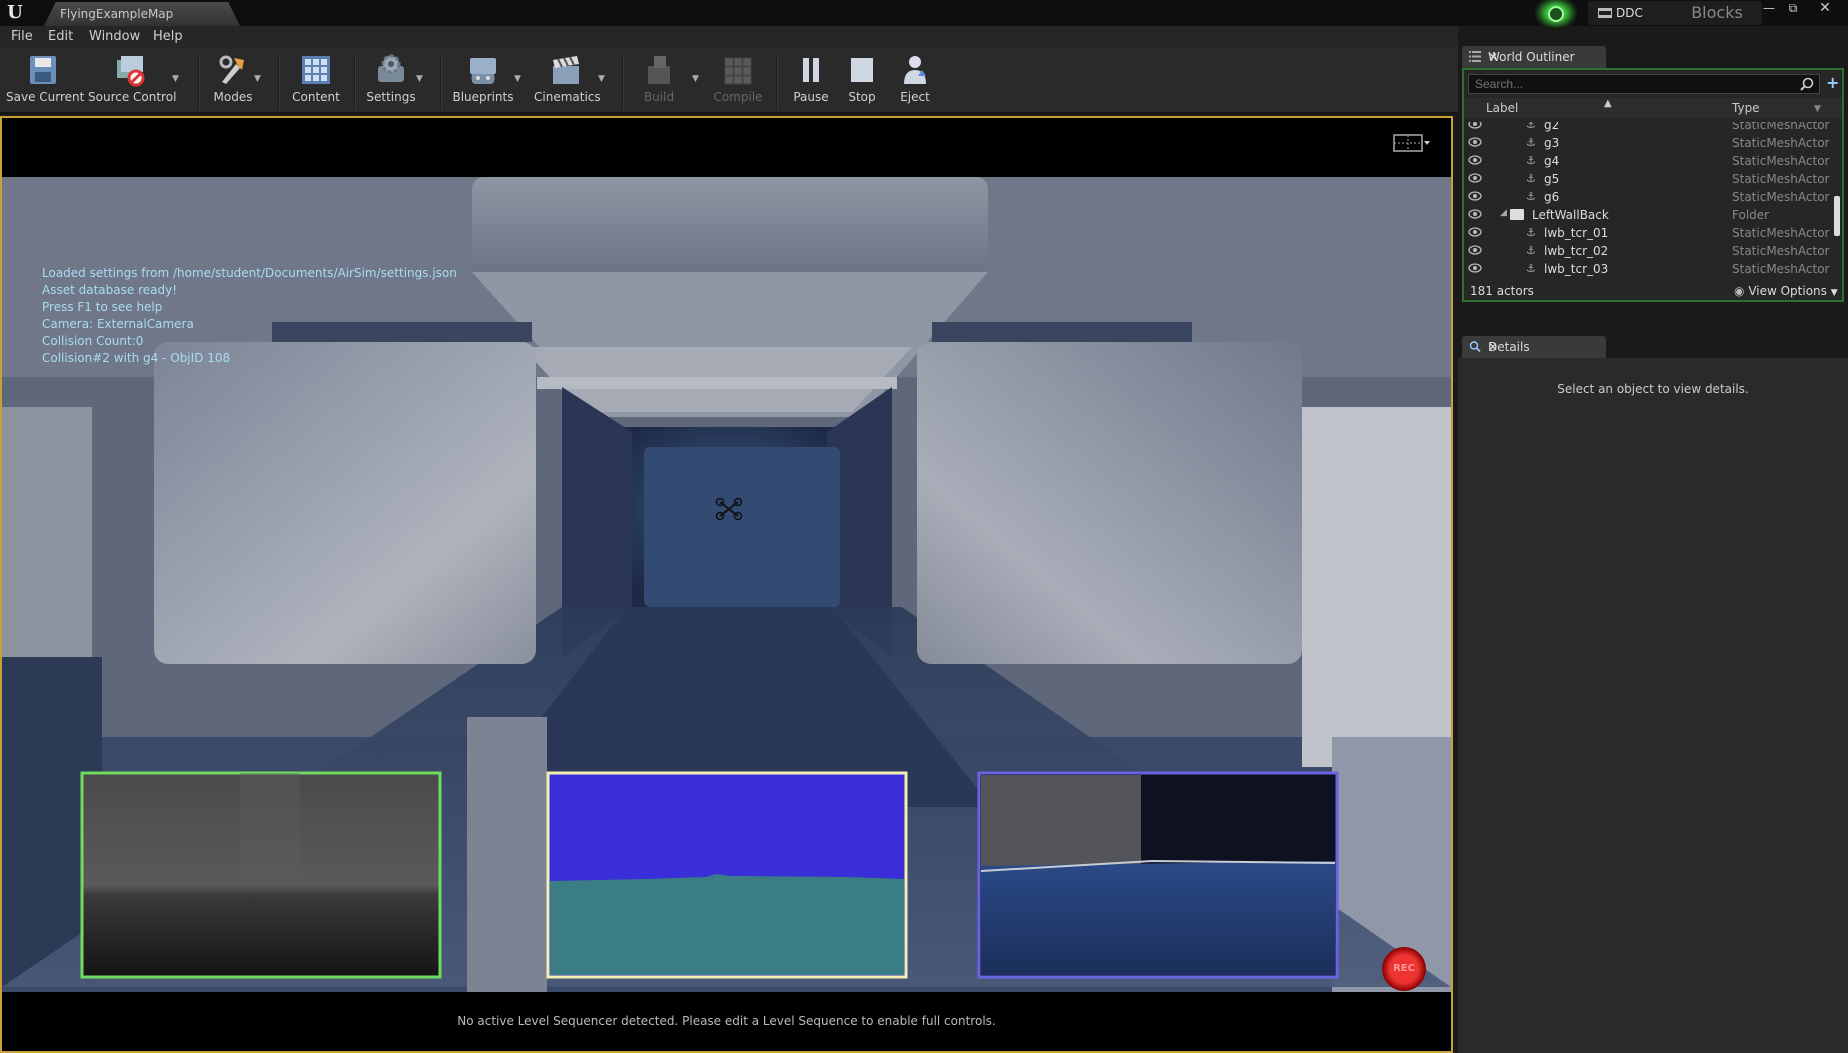 This screenshot has height=1053, width=1848. I want to click on eject-label: Eject, so click(915, 97).